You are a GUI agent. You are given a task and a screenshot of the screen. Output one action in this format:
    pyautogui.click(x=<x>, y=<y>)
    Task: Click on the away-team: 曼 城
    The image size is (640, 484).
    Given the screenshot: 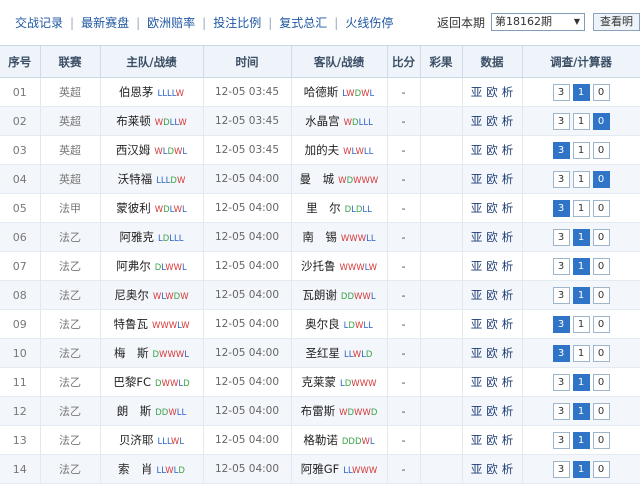 What is the action you would take?
    pyautogui.click(x=317, y=179)
    